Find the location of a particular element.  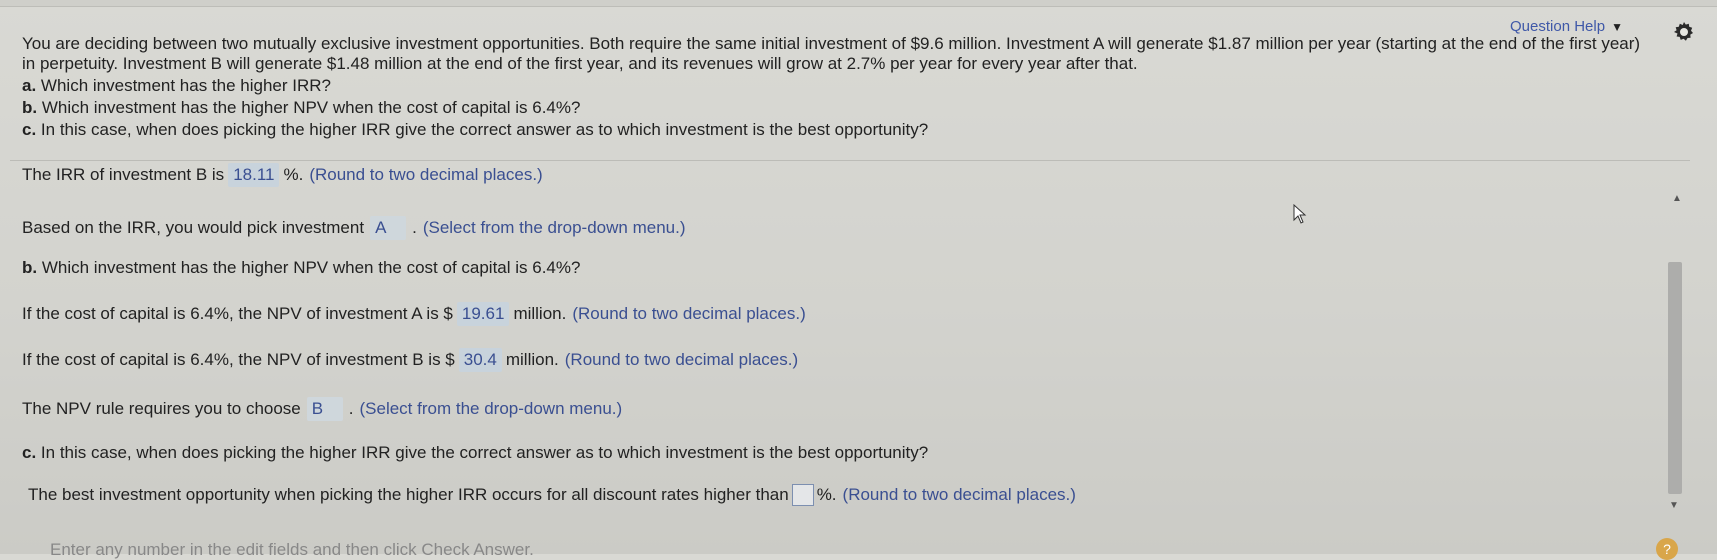

irr-b-hint: (Round to two decimal places.) is located at coordinates (426, 174).